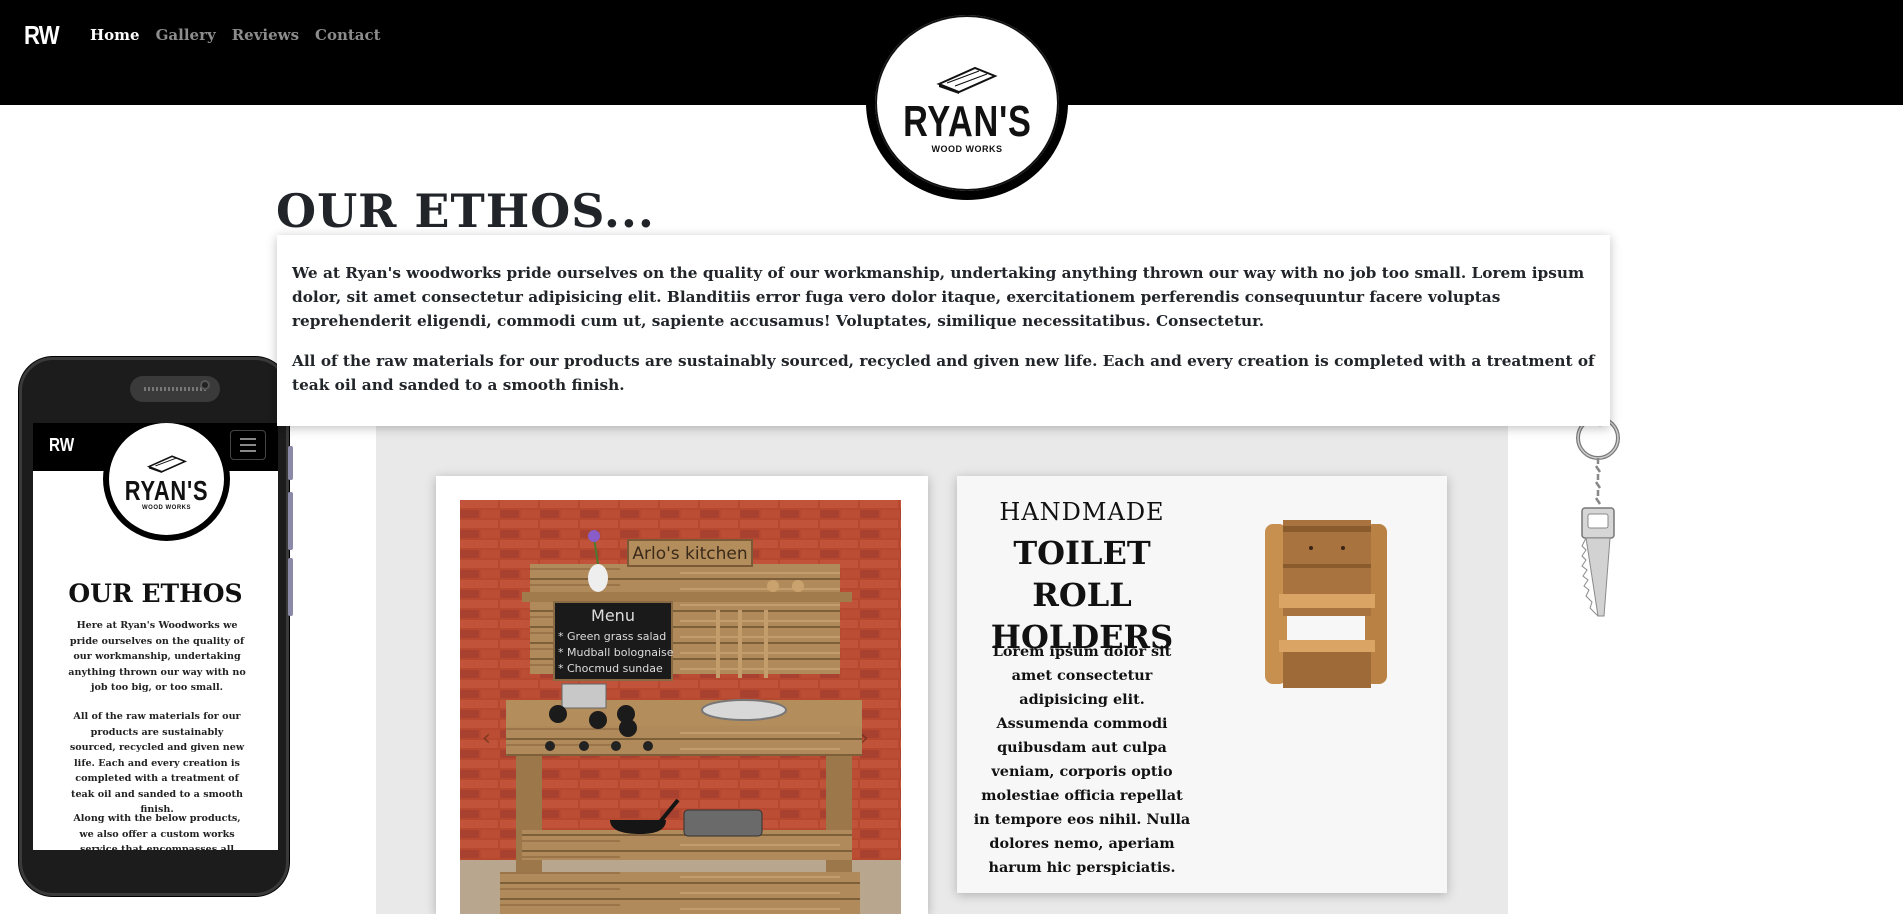 This screenshot has height=914, width=1903. What do you see at coordinates (492, 738) in the screenshot?
I see `carousel-prev-icon: ‹` at bounding box center [492, 738].